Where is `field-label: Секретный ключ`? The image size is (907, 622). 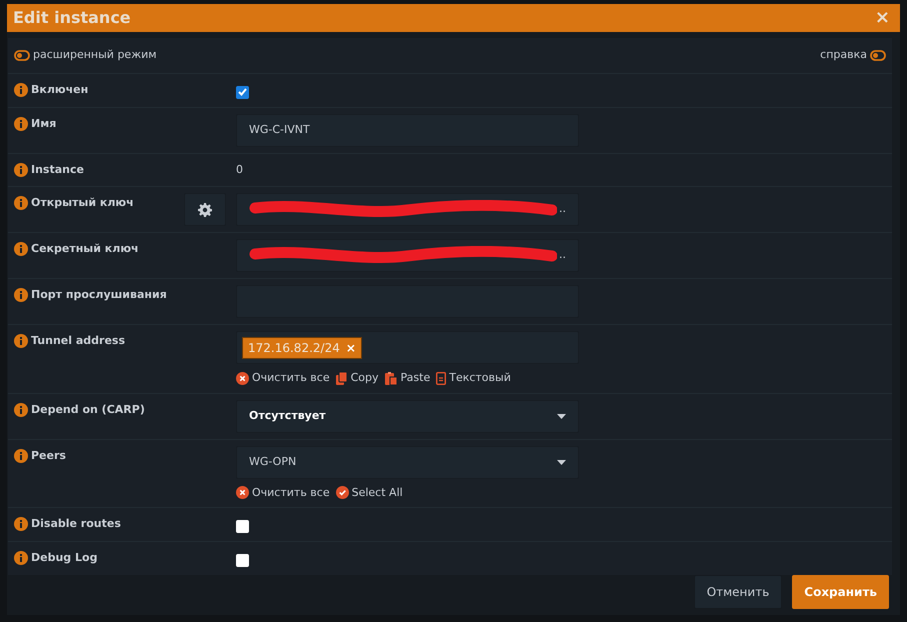 field-label: Секретный ключ is located at coordinates (85, 249).